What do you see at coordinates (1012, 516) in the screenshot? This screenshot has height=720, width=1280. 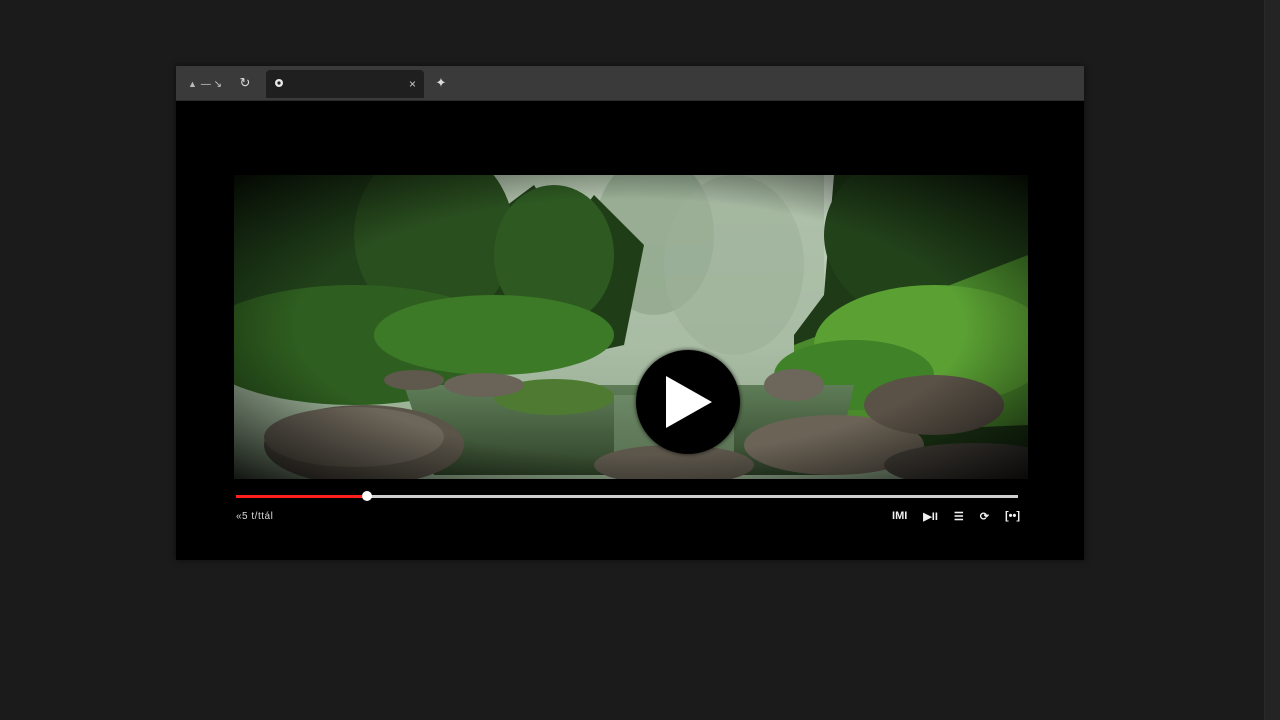 I see `fullscreen-button: [••]` at bounding box center [1012, 516].